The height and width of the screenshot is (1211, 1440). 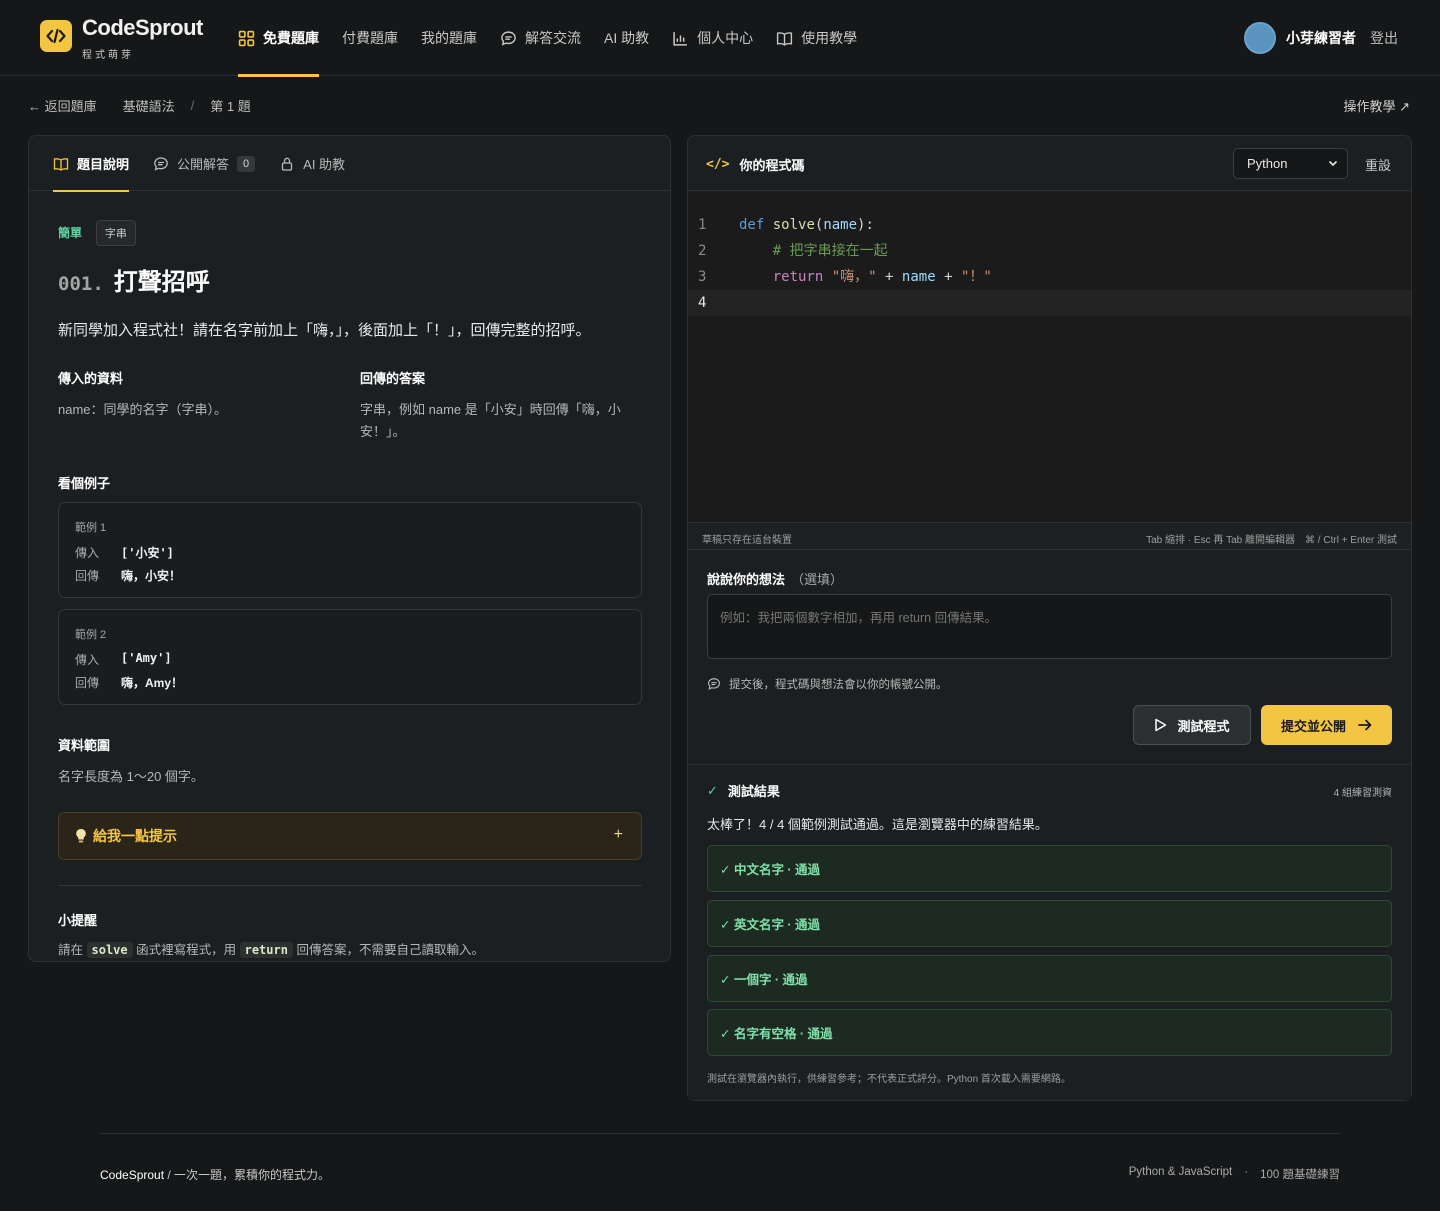 I want to click on tip-text-part: 函式裡寫程式，用, so click(x=186, y=950).